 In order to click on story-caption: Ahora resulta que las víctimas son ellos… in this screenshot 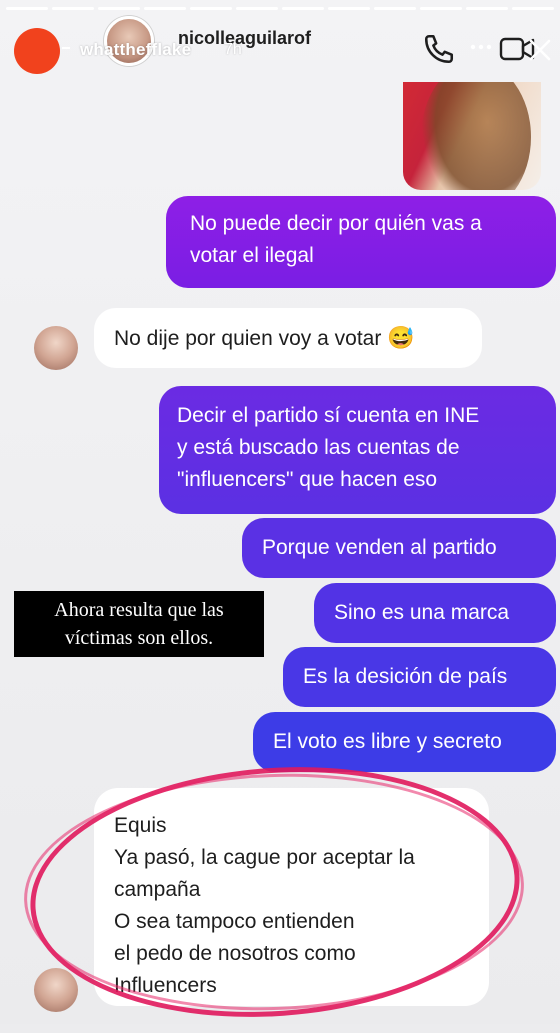, I will do `click(139, 624)`.